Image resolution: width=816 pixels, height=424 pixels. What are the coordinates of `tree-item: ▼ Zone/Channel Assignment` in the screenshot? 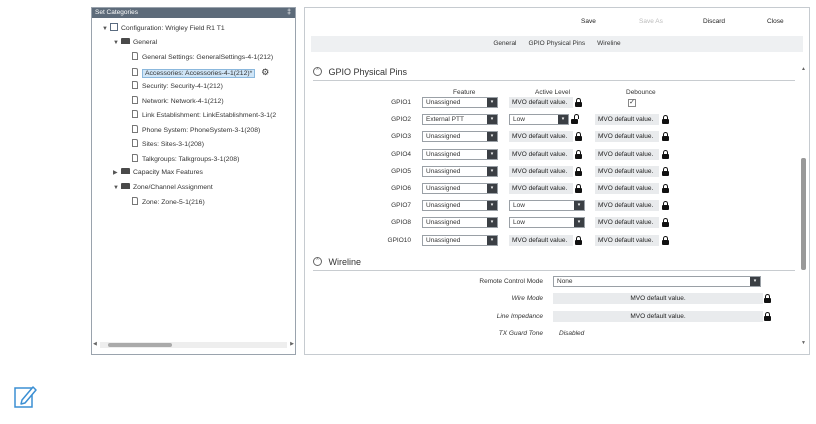 It's located at (163, 188).